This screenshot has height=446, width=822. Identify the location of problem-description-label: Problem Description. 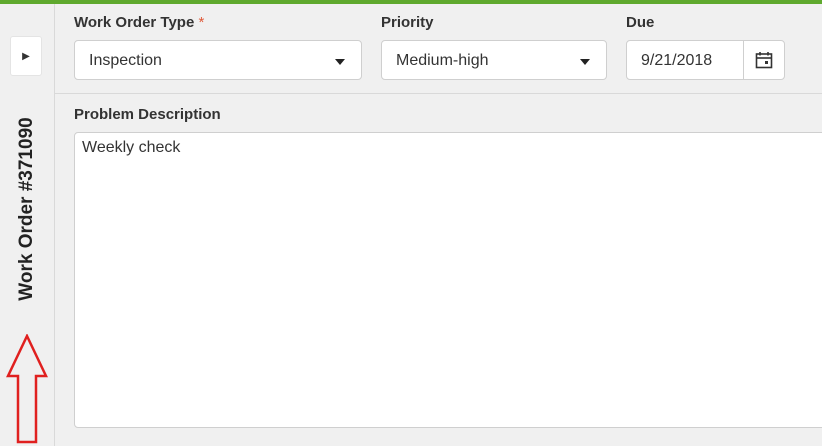
(147, 114).